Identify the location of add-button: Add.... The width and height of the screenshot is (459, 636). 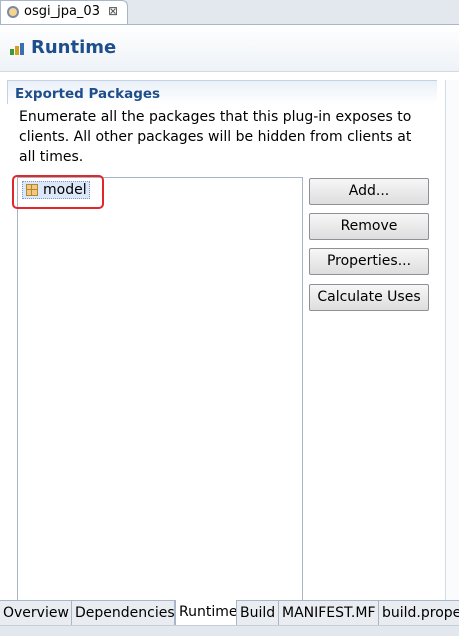
(369, 191).